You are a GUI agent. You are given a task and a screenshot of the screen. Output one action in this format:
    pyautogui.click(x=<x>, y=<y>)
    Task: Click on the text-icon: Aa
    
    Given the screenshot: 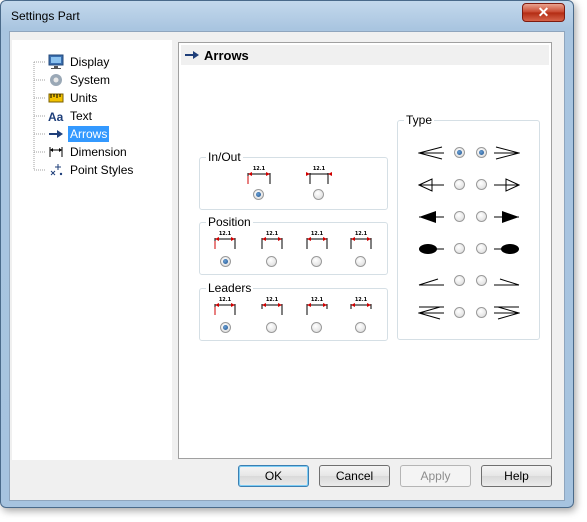 What is the action you would take?
    pyautogui.click(x=56, y=116)
    